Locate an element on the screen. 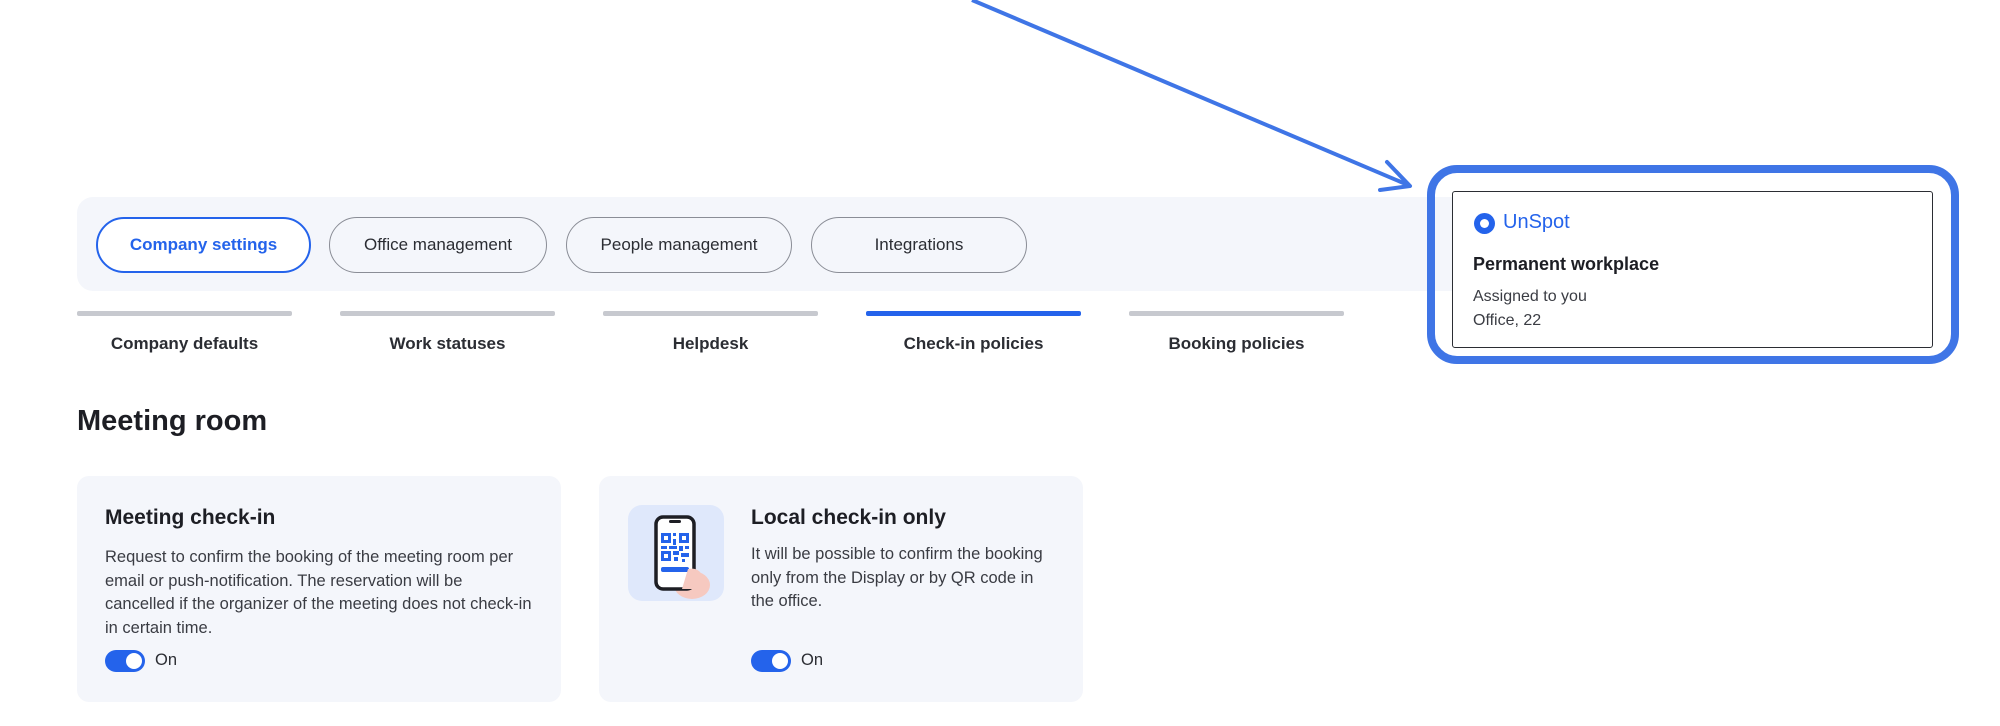  tab-office-management: Office management is located at coordinates (438, 245).